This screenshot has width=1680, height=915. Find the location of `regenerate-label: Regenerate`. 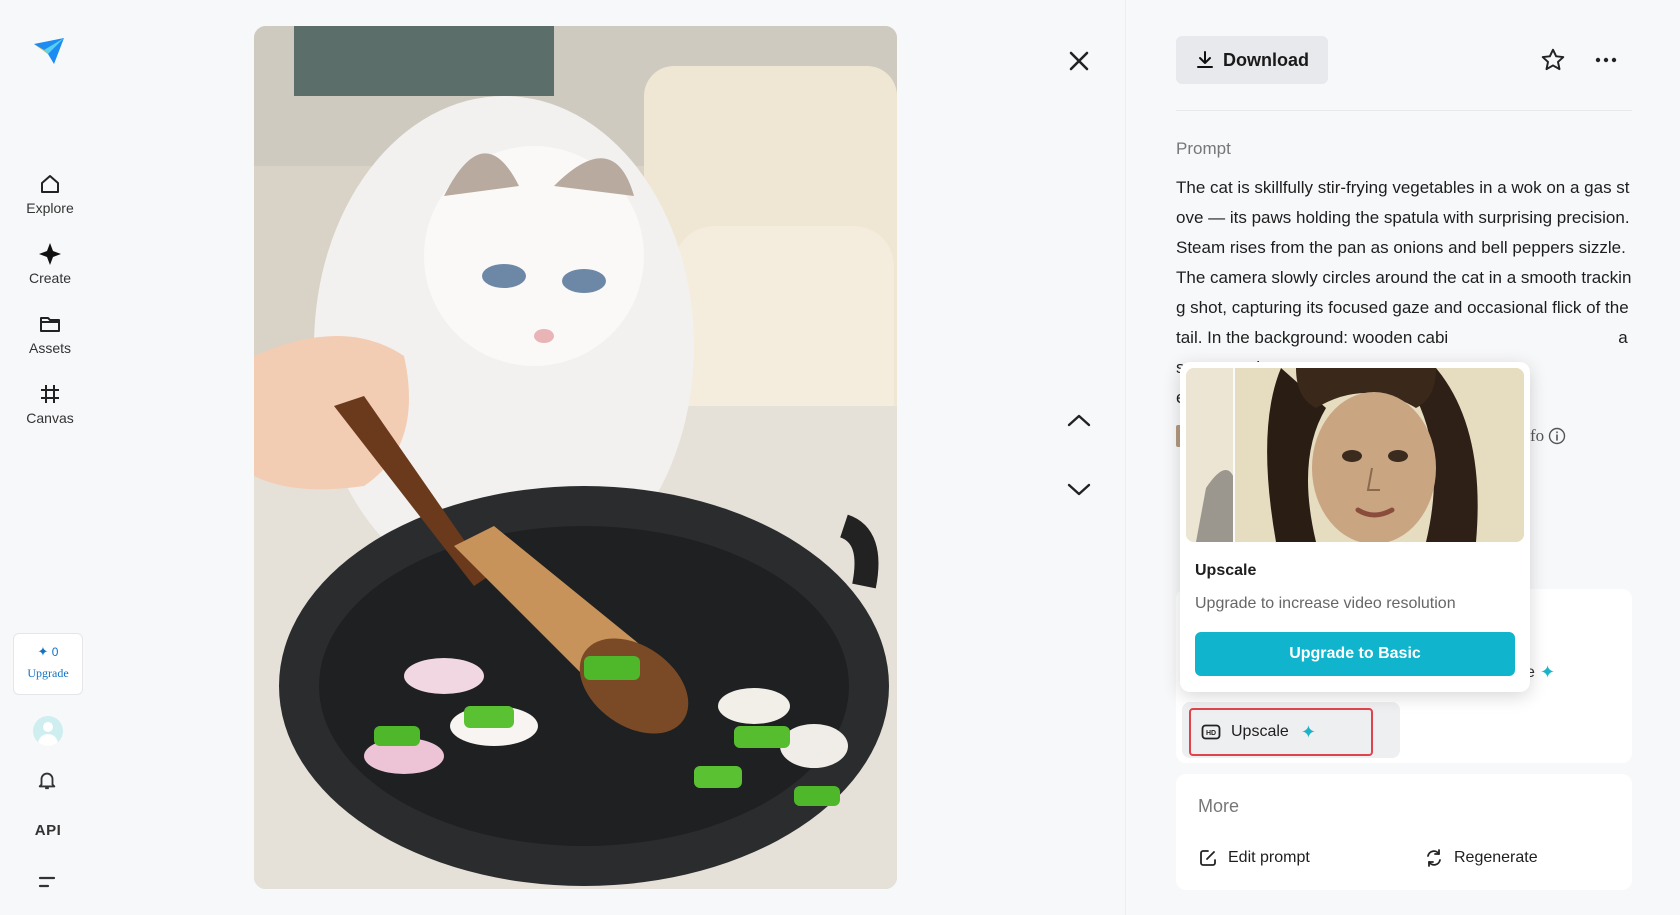

regenerate-label: Regenerate is located at coordinates (1496, 857).